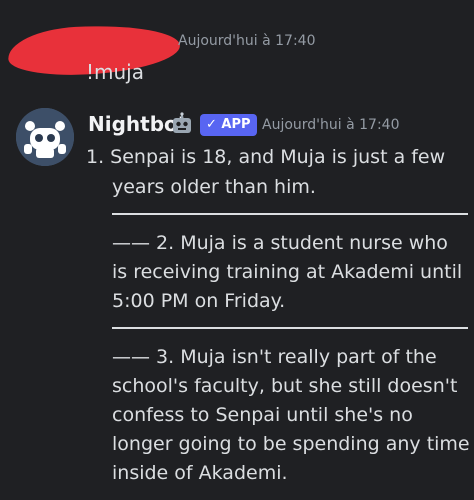 Image resolution: width=474 pixels, height=500 pixels. I want to click on nightbot-avatar-icon, so click(45, 137).